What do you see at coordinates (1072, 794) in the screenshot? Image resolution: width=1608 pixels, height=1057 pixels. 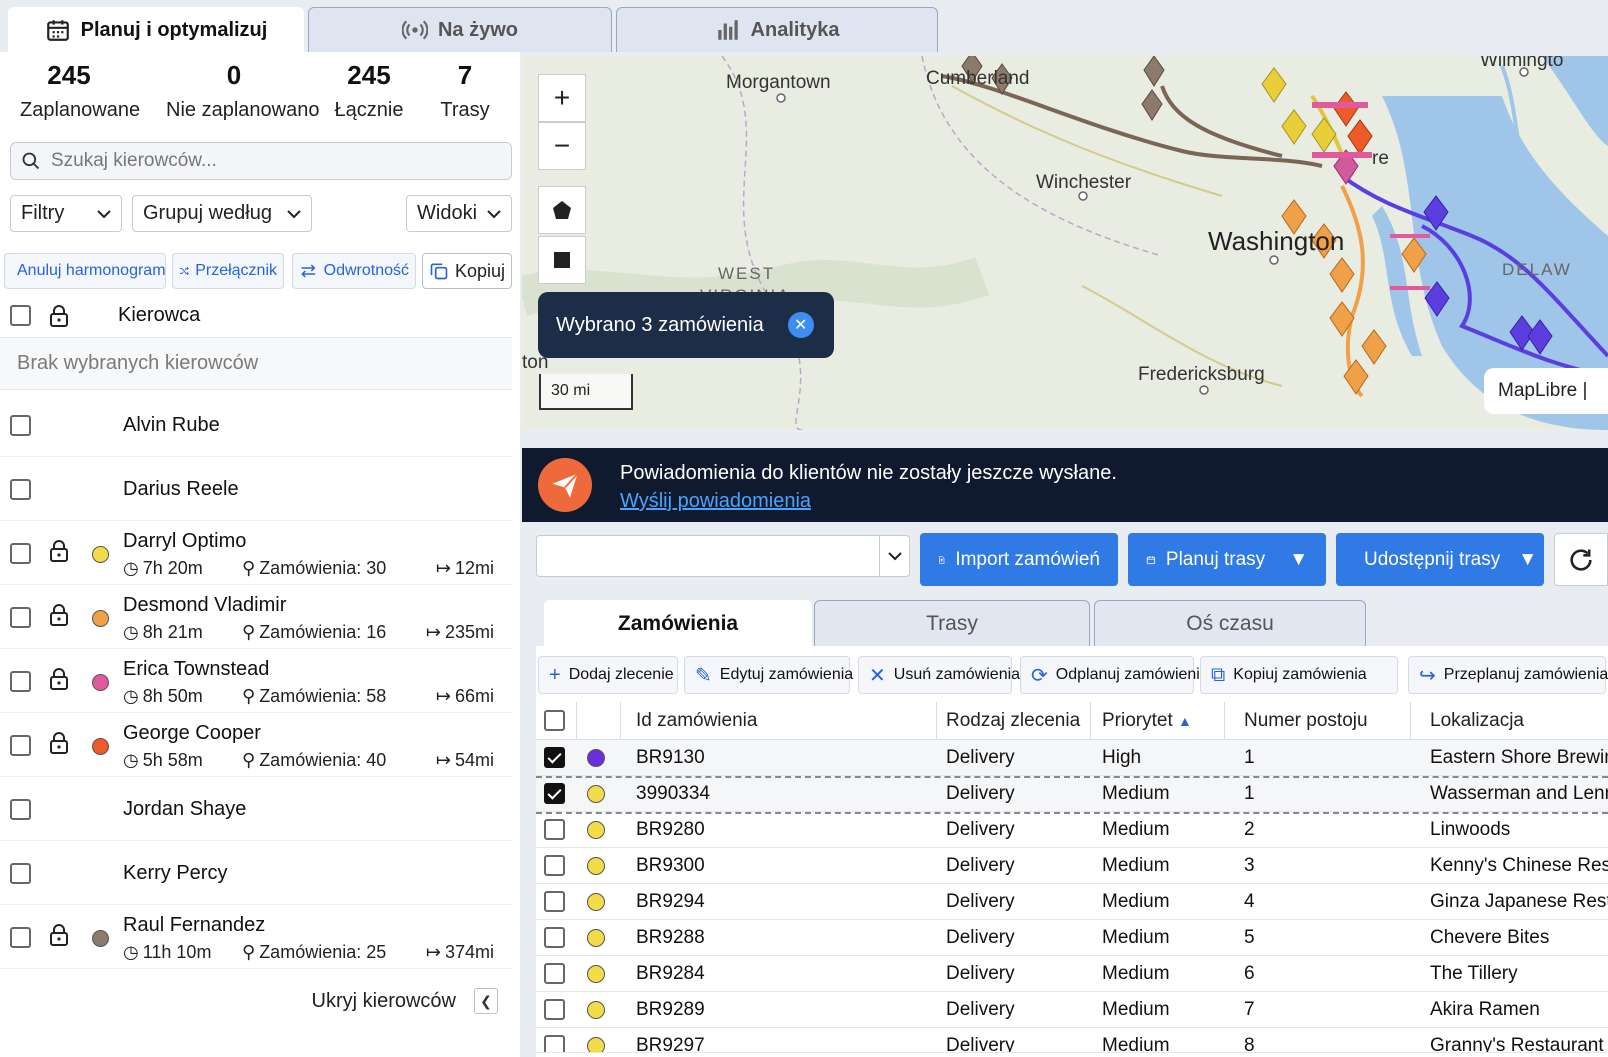 I see `table-row: 3990334 Delivery Medium 1 Wasserman and Lenn` at bounding box center [1072, 794].